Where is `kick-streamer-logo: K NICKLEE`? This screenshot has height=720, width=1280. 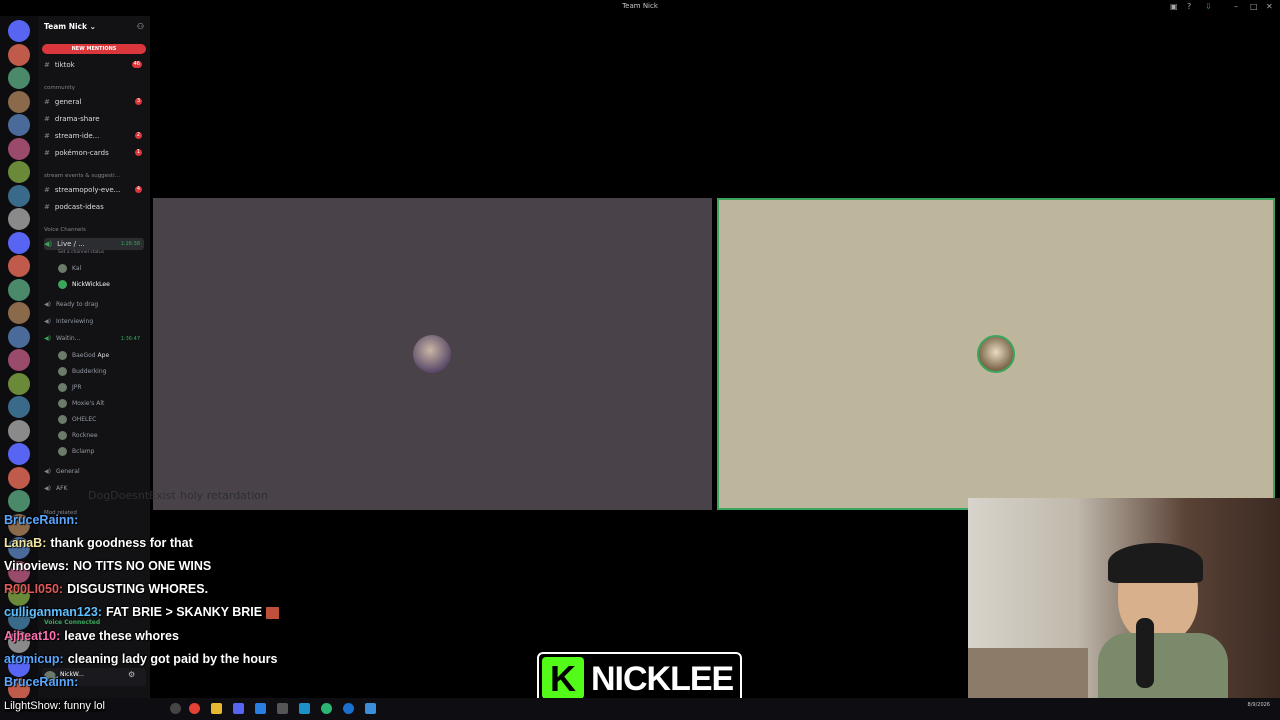
kick-streamer-logo: K NICKLEE is located at coordinates (639, 678).